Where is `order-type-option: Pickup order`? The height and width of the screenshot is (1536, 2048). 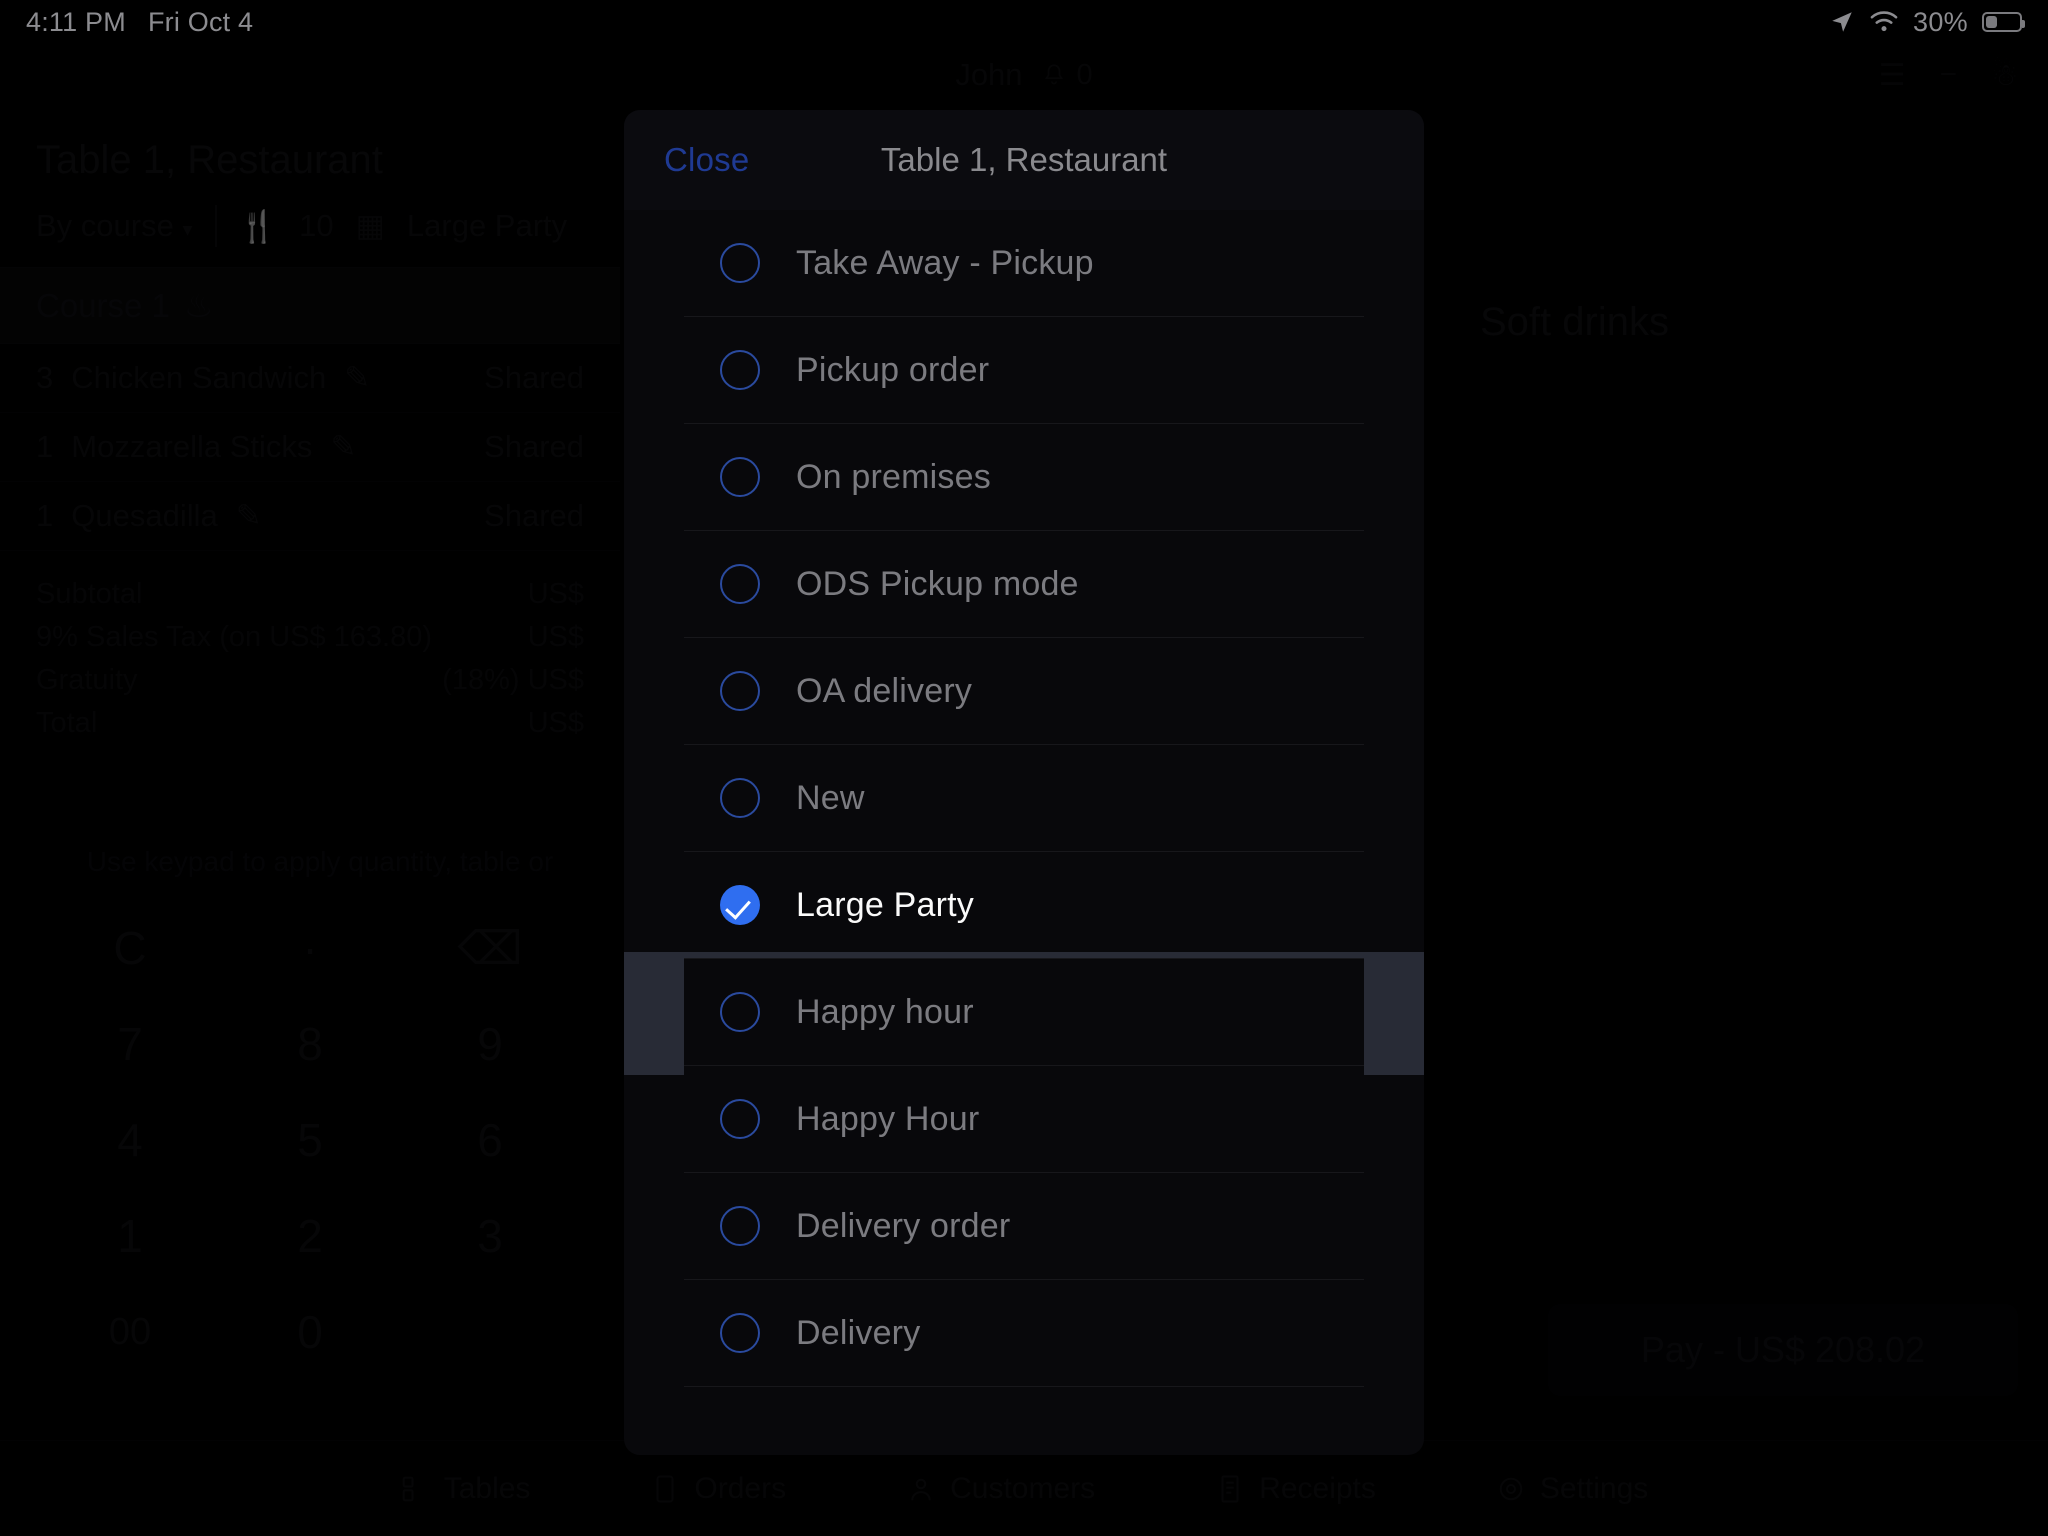 order-type-option: Pickup order is located at coordinates (1024, 370).